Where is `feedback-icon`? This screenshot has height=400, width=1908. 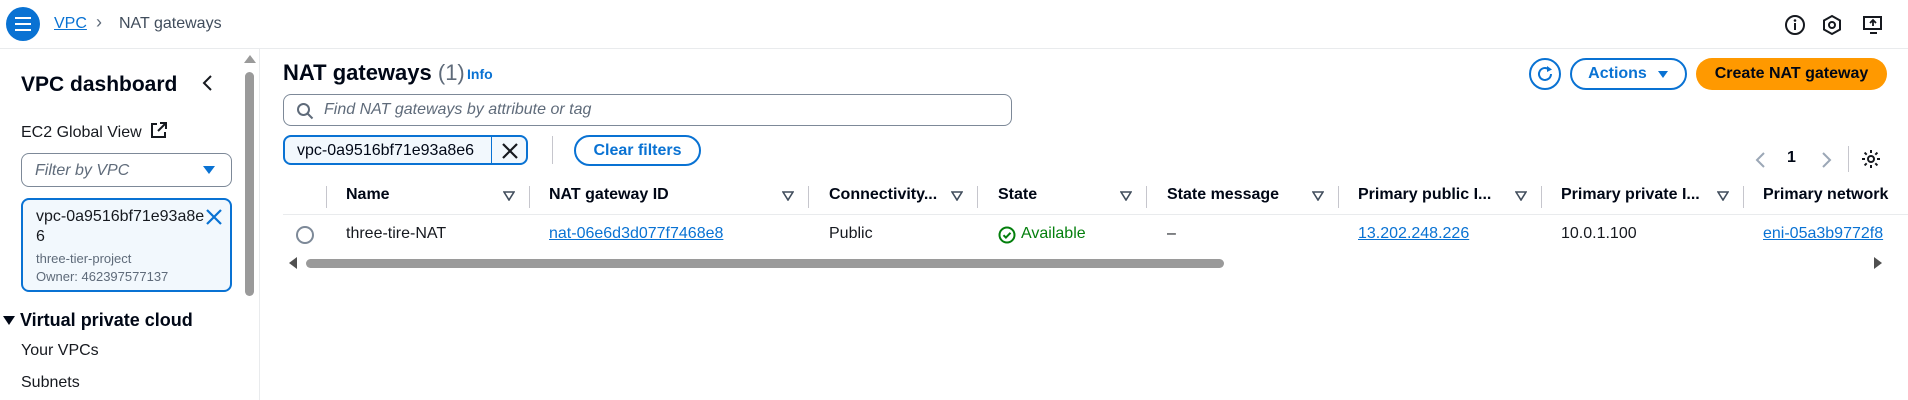
feedback-icon is located at coordinates (1832, 25).